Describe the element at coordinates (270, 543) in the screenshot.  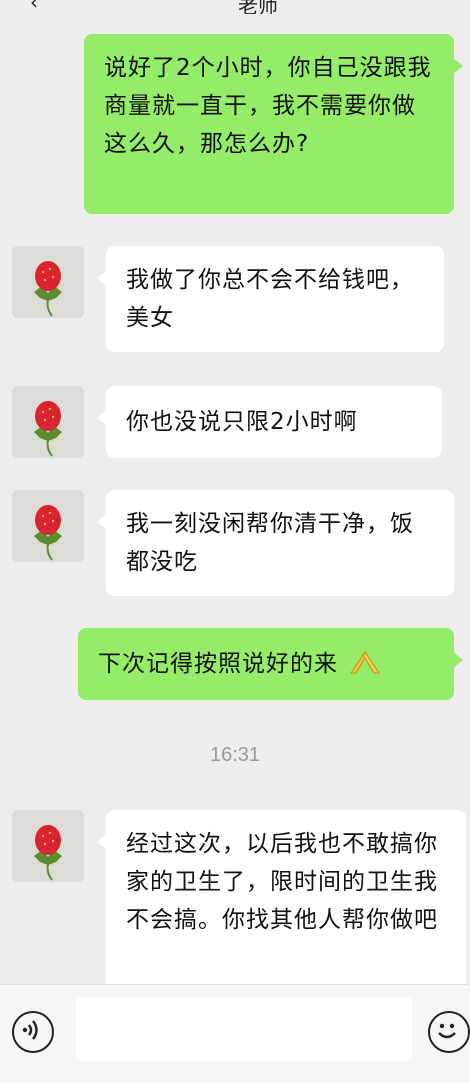
I see `message-text: 我一刻没闲帮你清干净，饭都没吃` at that location.